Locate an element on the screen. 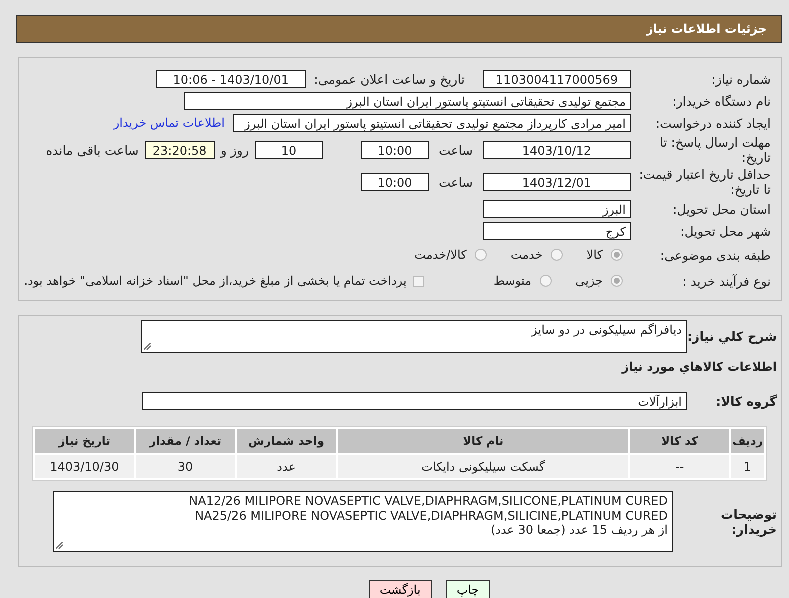  section-title: اطلاعات كالاهاي مورد نياز is located at coordinates (698, 367).